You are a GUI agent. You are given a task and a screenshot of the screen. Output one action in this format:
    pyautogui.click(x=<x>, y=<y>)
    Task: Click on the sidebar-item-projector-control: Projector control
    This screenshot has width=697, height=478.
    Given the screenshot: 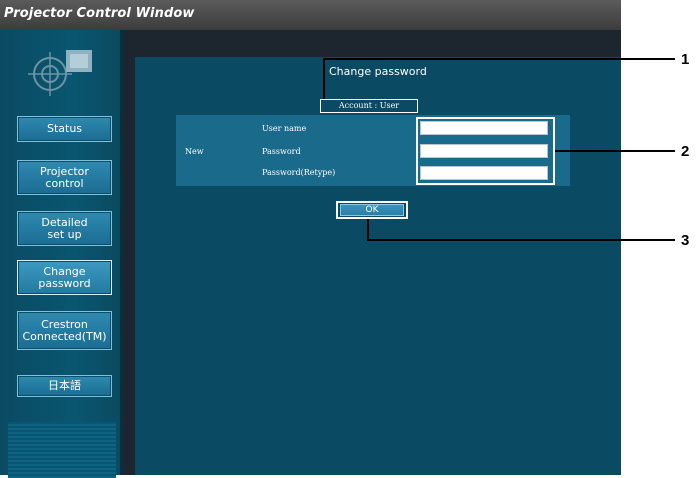 What is the action you would take?
    pyautogui.click(x=64, y=177)
    